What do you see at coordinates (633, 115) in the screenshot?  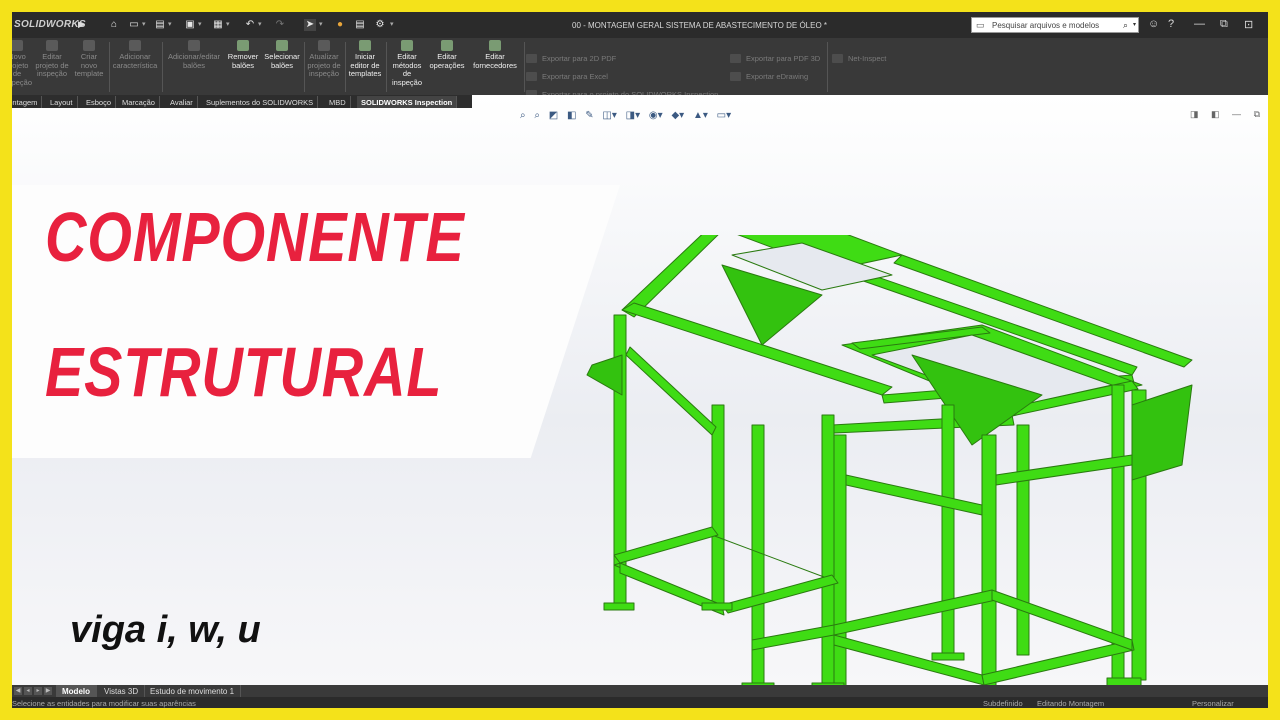 I see `display-style-icon: ◨▾` at bounding box center [633, 115].